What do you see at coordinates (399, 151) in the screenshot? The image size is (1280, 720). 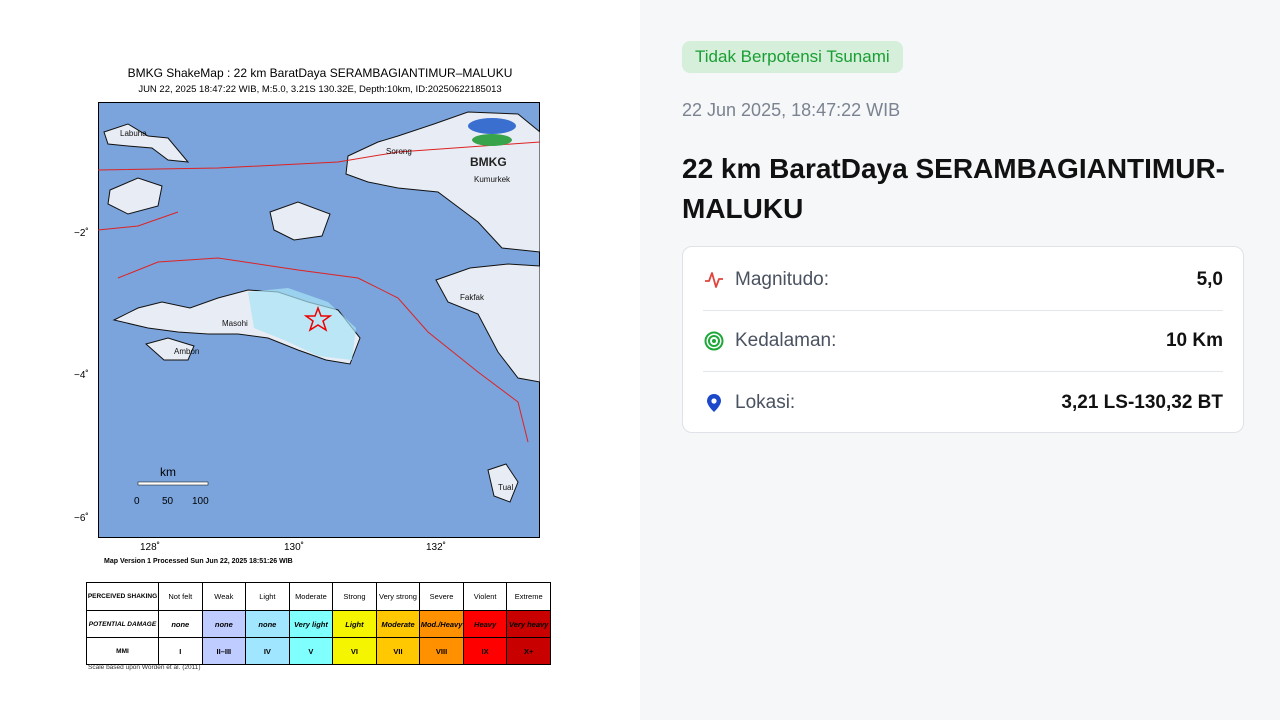 I see `place-sorong: Sorong` at bounding box center [399, 151].